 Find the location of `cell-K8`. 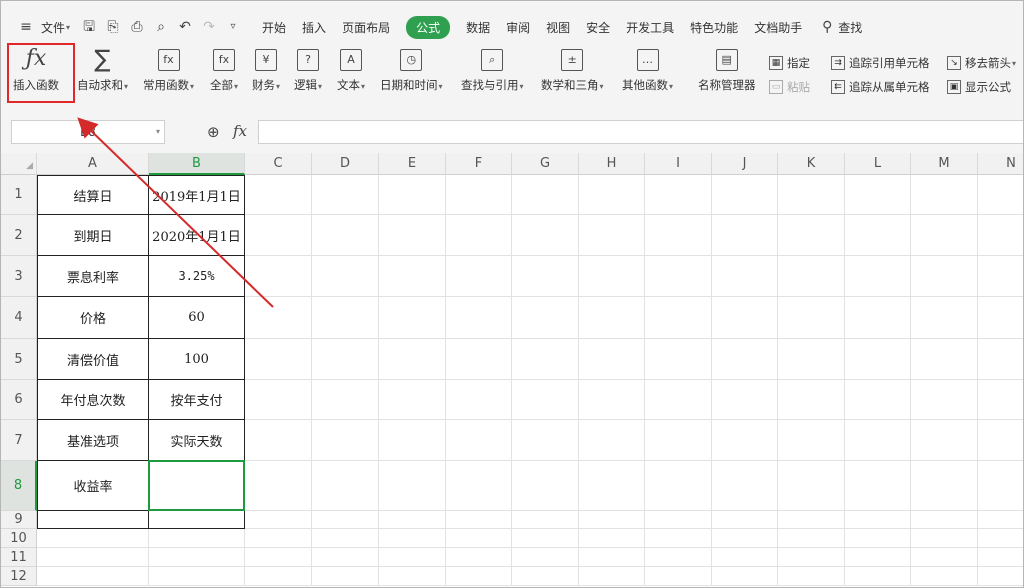

cell-K8 is located at coordinates (811, 486).